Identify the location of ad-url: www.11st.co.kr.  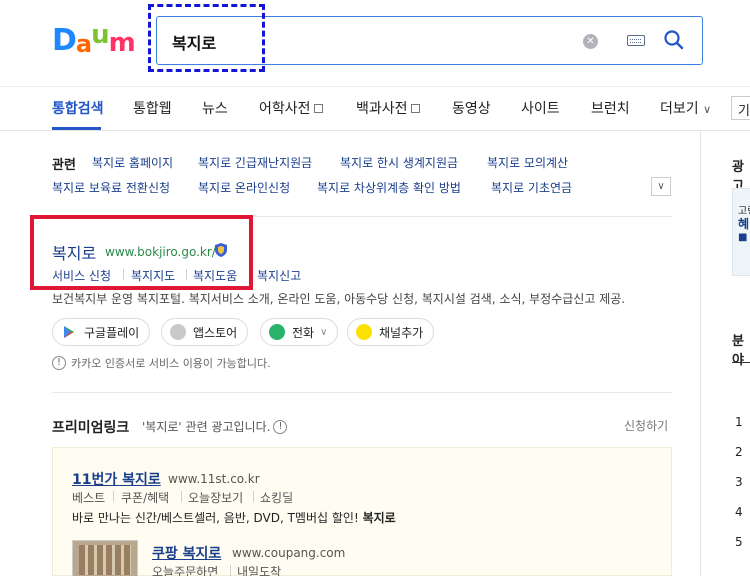
(214, 479).